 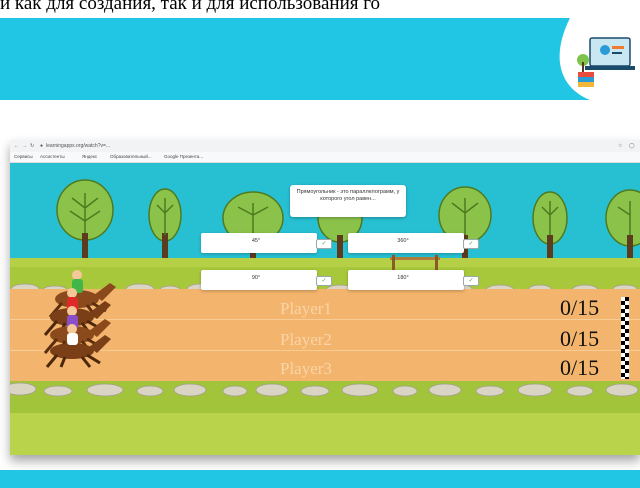 What do you see at coordinates (403, 241) in the screenshot?
I see `answer-text: 360°` at bounding box center [403, 241].